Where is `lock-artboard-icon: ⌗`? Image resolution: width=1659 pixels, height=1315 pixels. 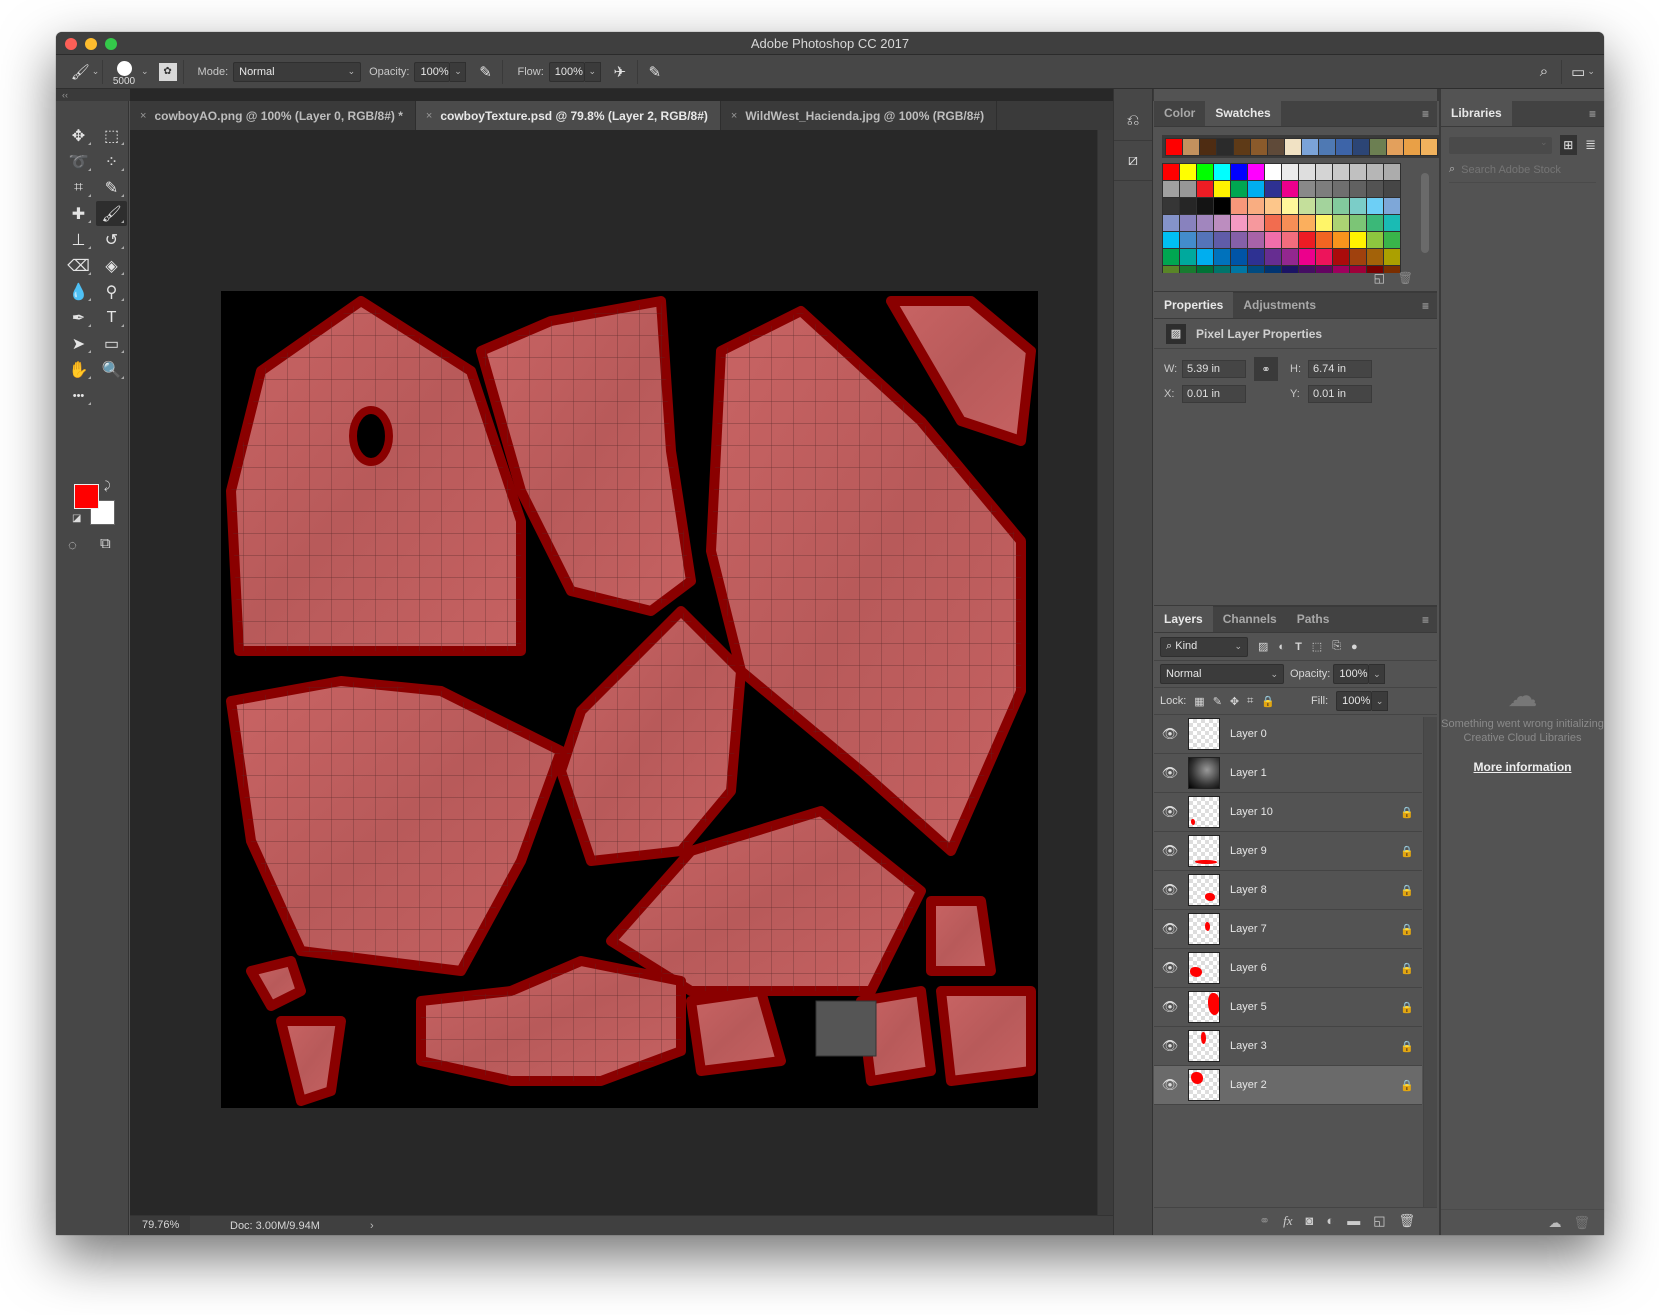 lock-artboard-icon: ⌗ is located at coordinates (1250, 701).